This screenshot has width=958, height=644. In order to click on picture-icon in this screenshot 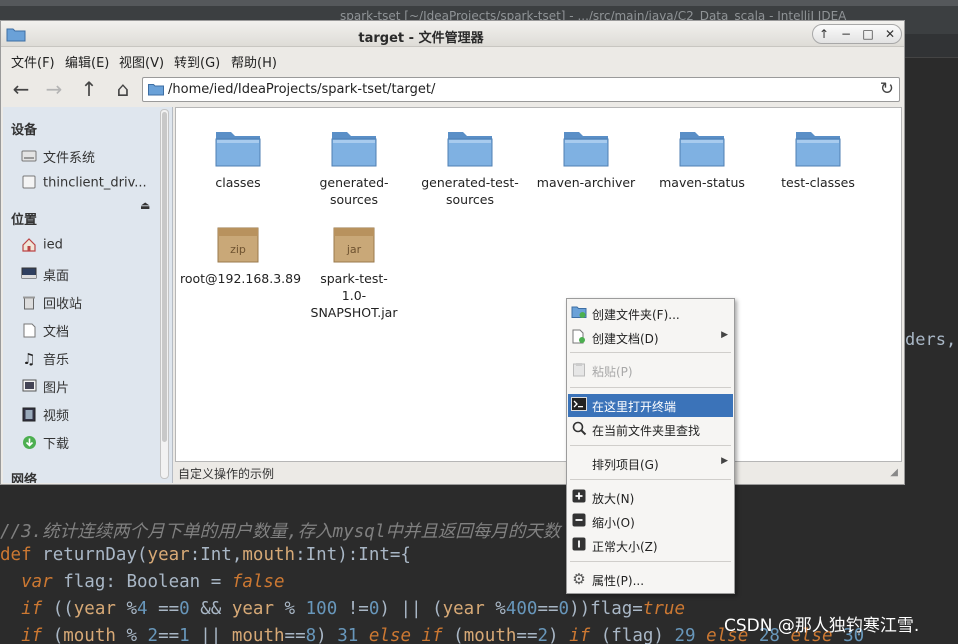, I will do `click(29, 387)`.